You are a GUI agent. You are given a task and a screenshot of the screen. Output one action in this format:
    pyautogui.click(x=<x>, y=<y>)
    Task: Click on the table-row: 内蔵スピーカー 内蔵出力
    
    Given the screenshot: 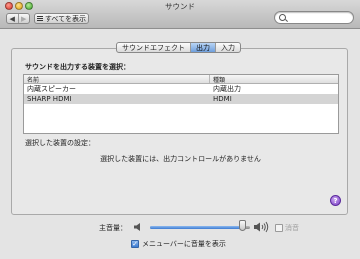 What is the action you would take?
    pyautogui.click(x=181, y=89)
    